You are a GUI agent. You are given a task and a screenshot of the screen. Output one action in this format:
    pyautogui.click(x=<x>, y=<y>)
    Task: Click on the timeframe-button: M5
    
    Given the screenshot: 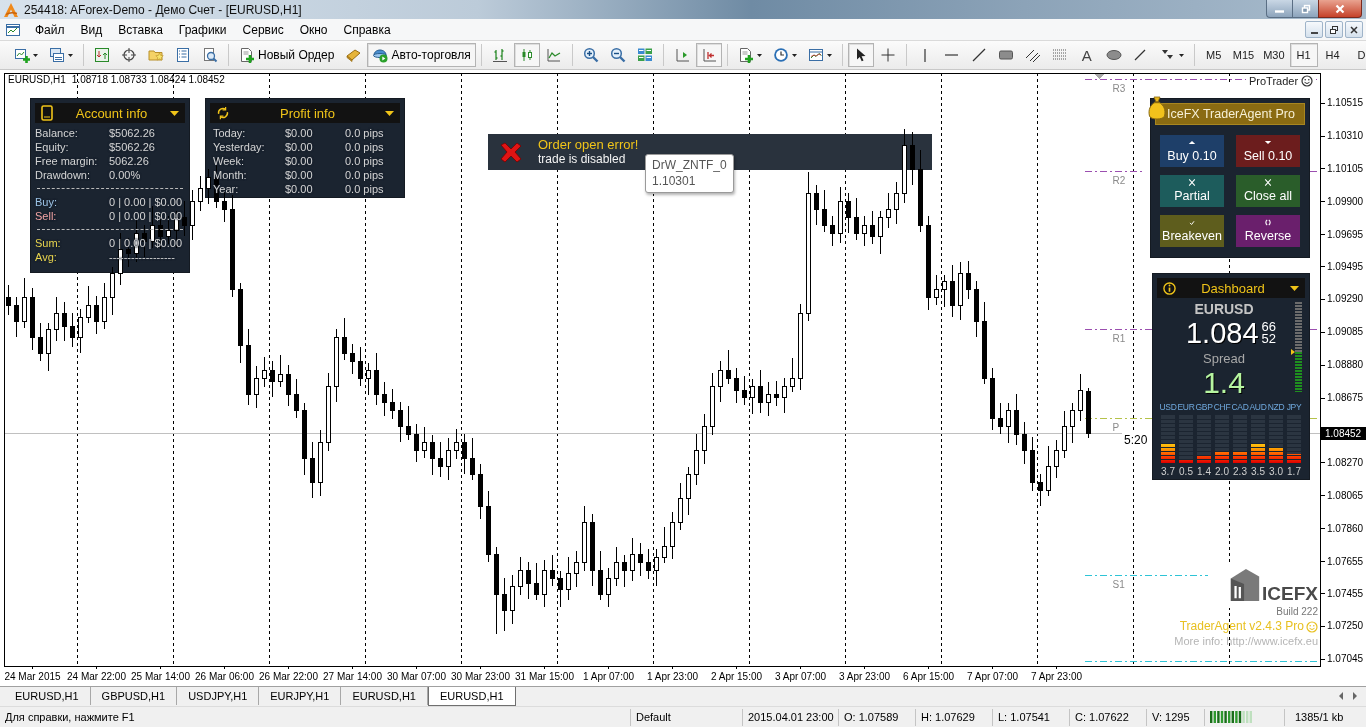 What is the action you would take?
    pyautogui.click(x=1213, y=55)
    